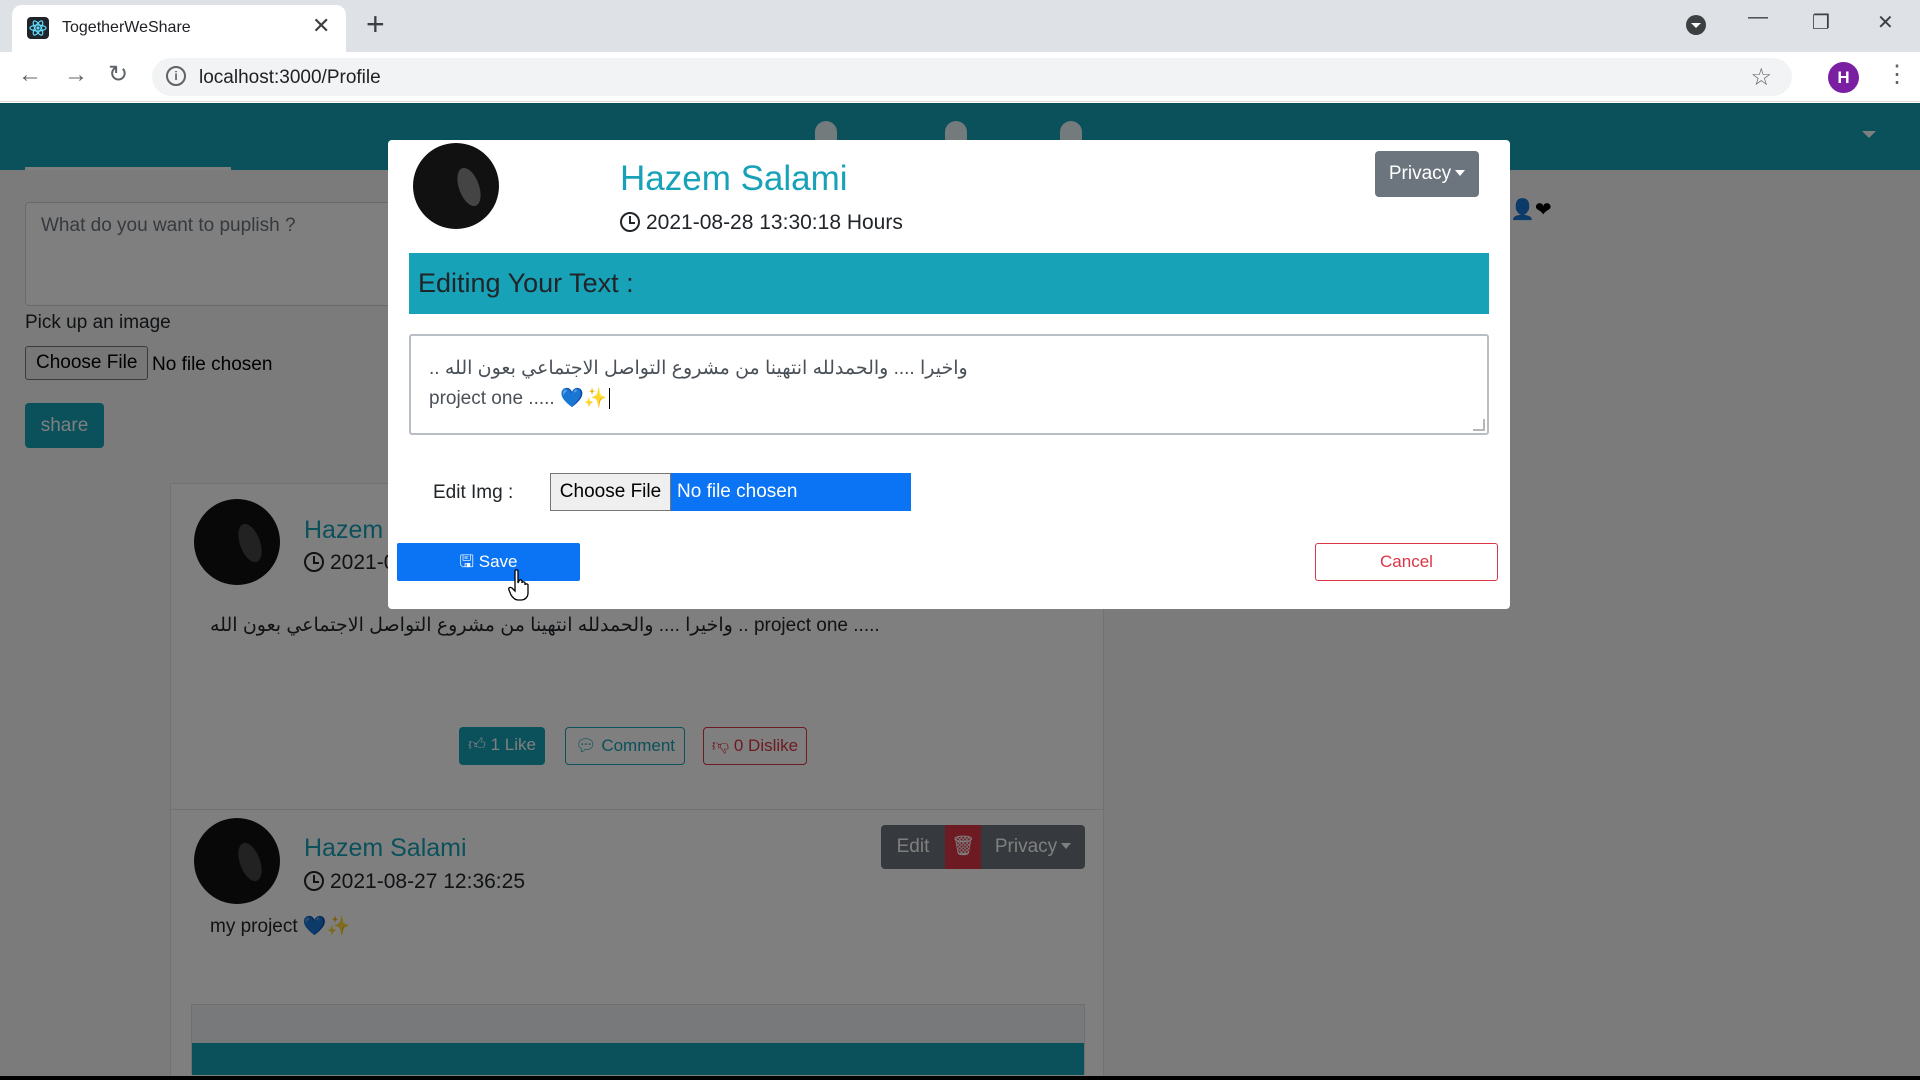 This screenshot has height=1080, width=1920. I want to click on editing-header: Editing Your Text :, so click(949, 283).